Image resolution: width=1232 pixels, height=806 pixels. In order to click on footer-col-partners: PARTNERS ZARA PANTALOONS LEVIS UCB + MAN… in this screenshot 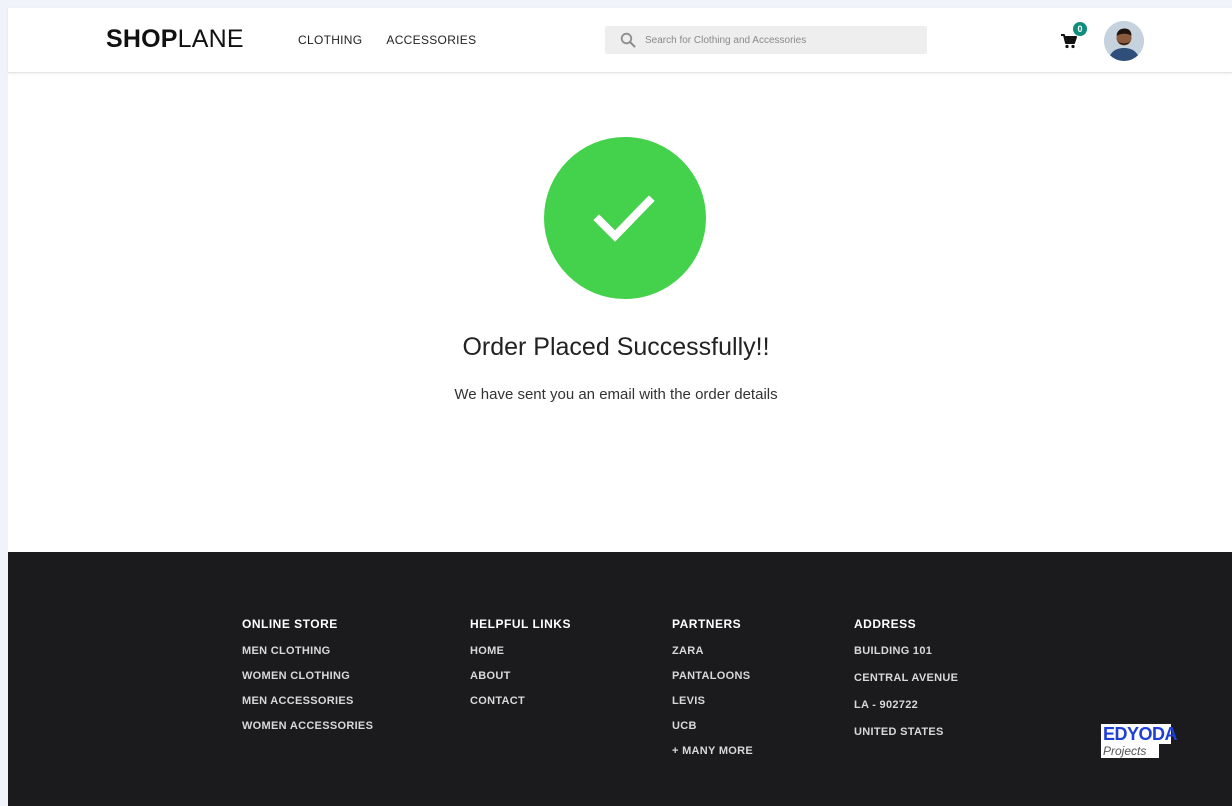, I will do `click(712, 693)`.